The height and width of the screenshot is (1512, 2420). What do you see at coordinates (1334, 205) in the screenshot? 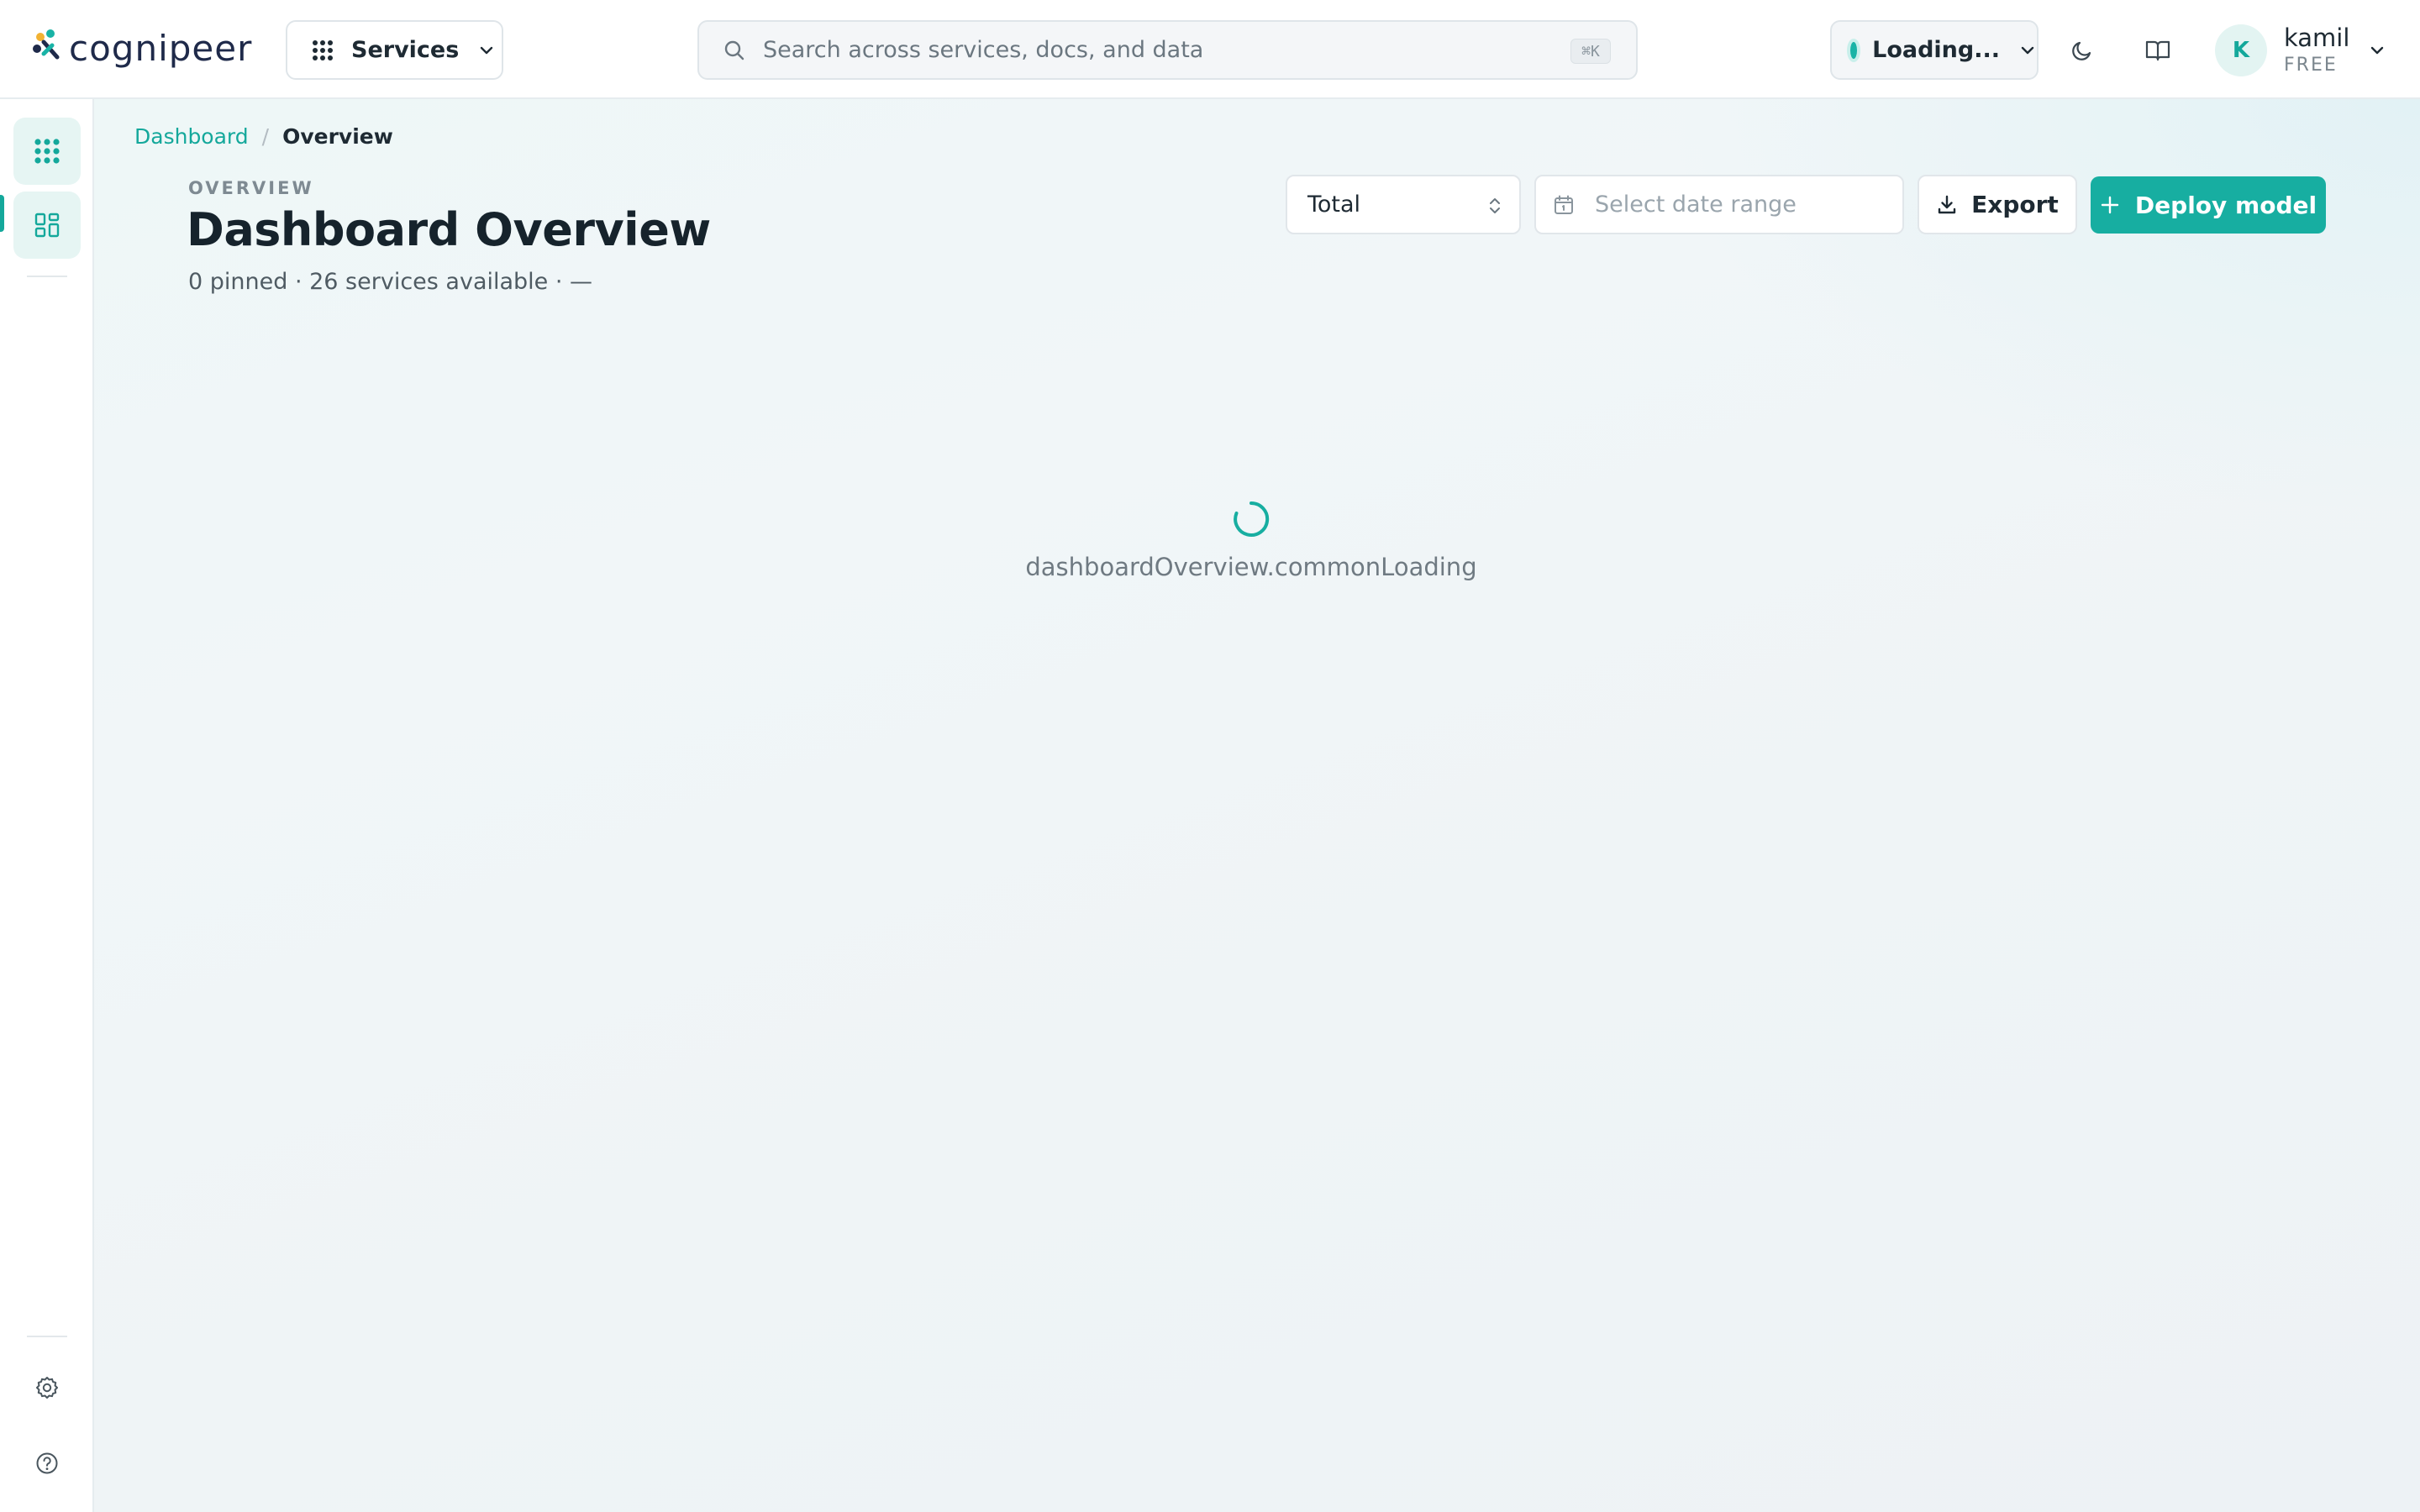
I see `aggregation-select-value: Total` at bounding box center [1334, 205].